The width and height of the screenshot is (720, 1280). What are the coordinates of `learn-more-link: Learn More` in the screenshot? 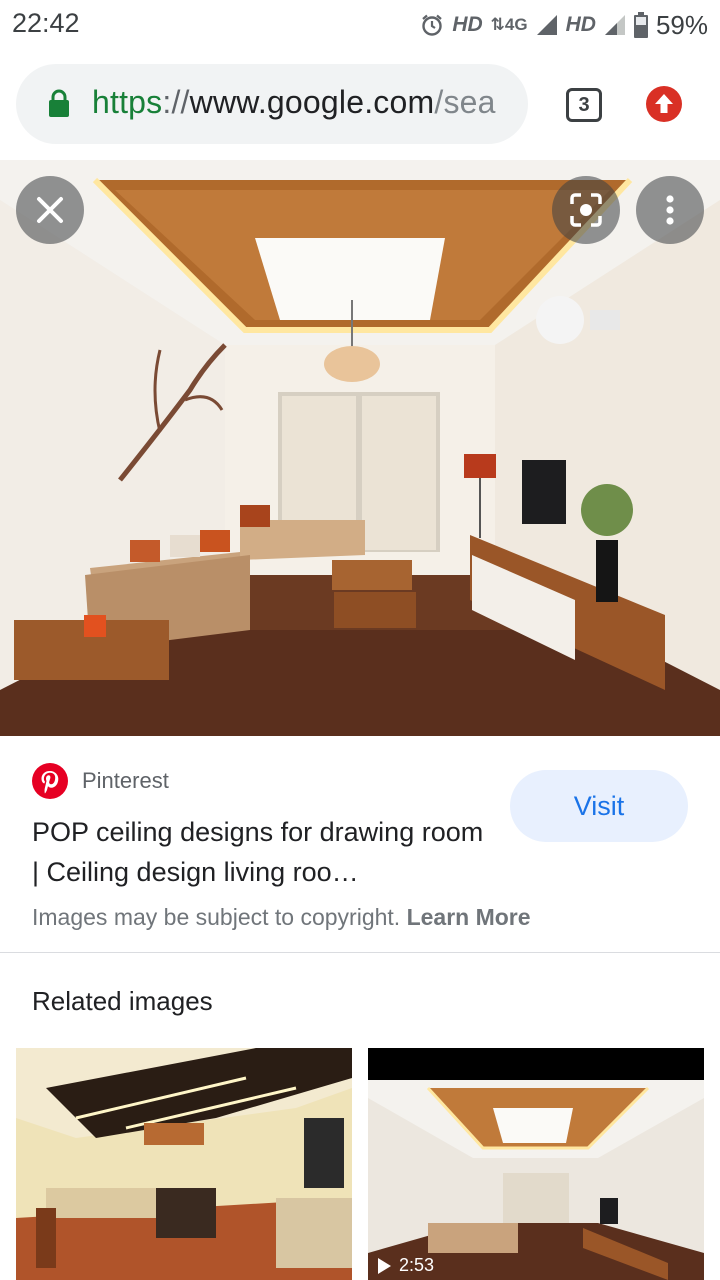 It's located at (469, 917).